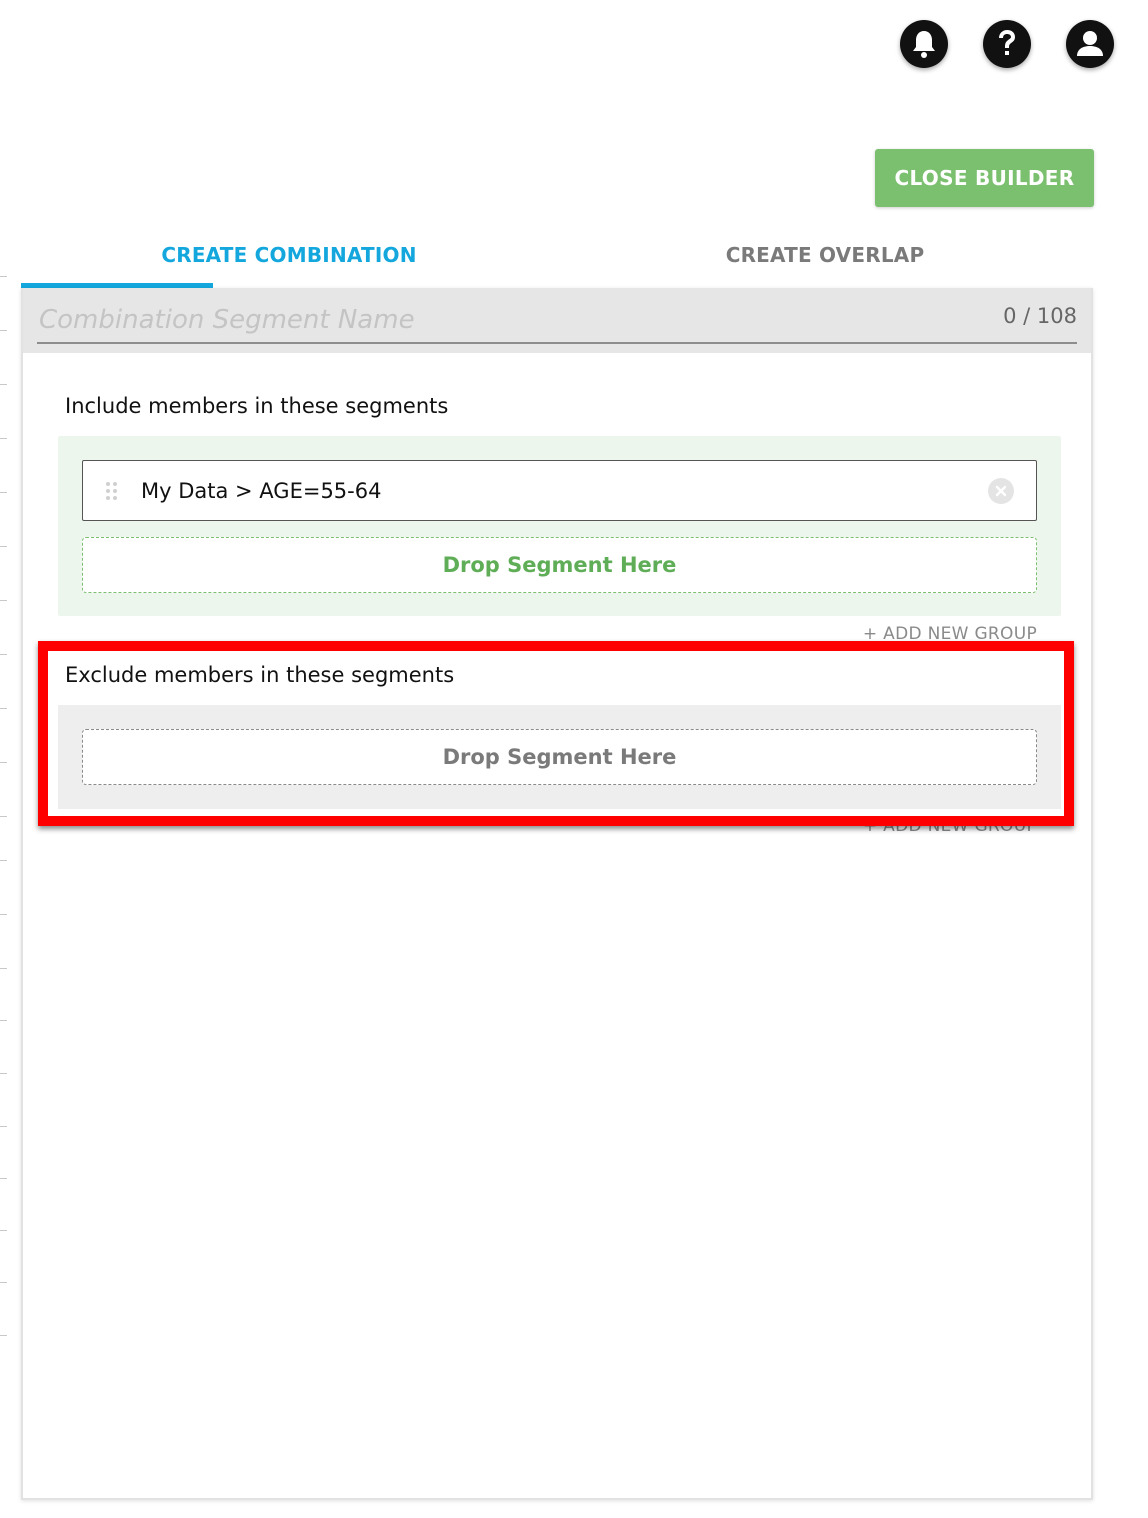  What do you see at coordinates (984, 178) in the screenshot?
I see `close-builder-button: CLOSE BUILDER` at bounding box center [984, 178].